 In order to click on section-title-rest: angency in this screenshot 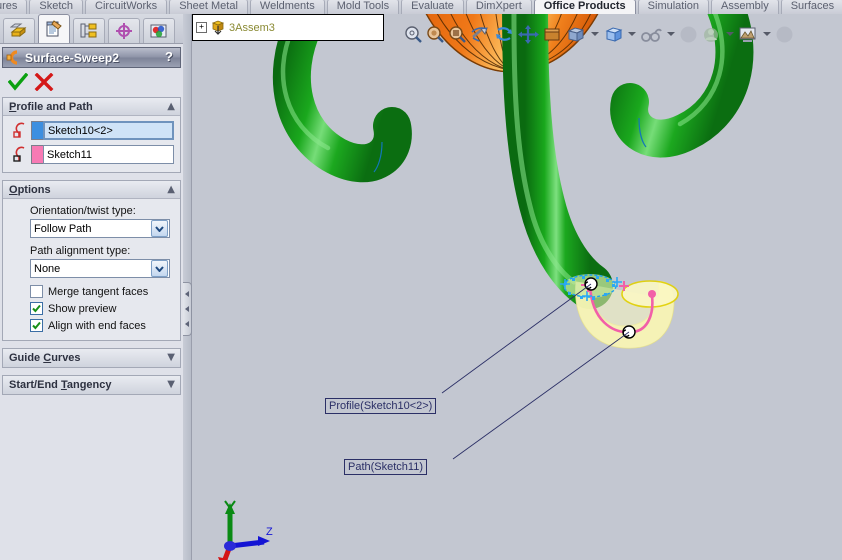, I will do `click(89, 385)`.